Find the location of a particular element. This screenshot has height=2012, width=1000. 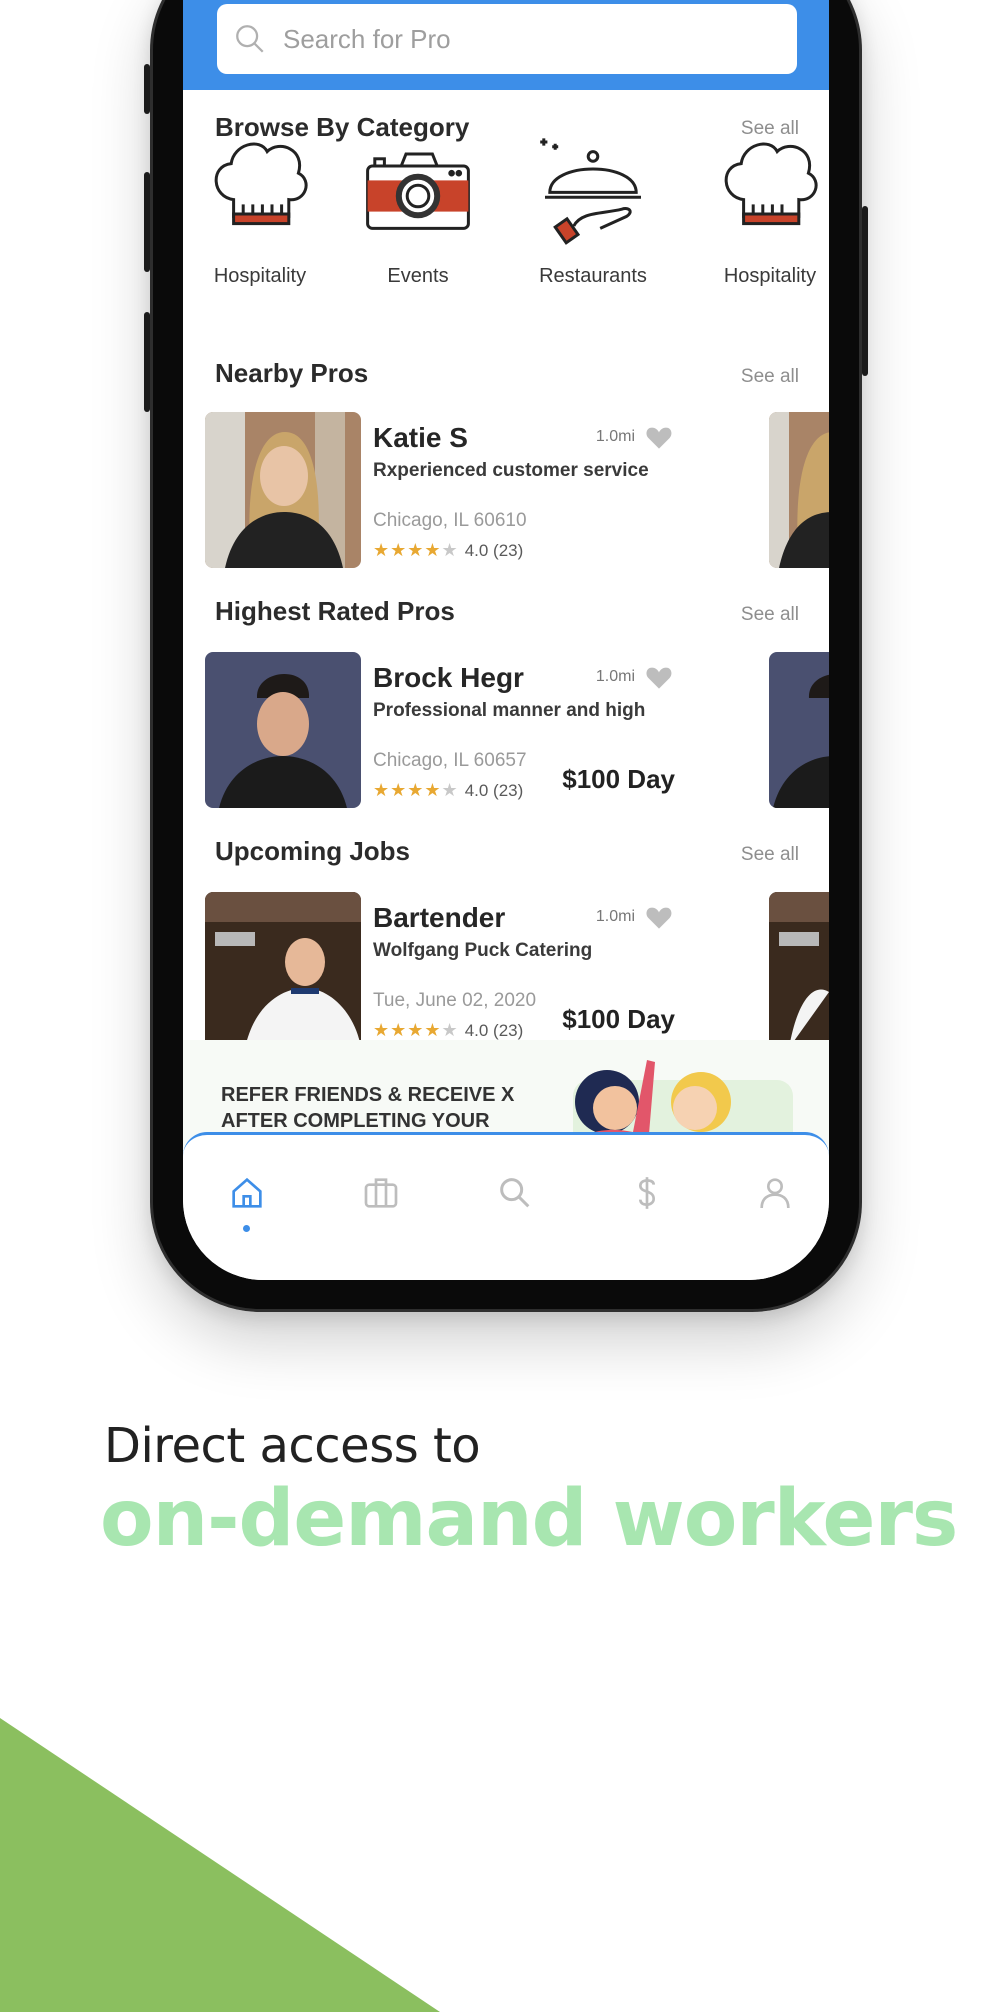

pro-name: Brock Hegr is located at coordinates (448, 677).